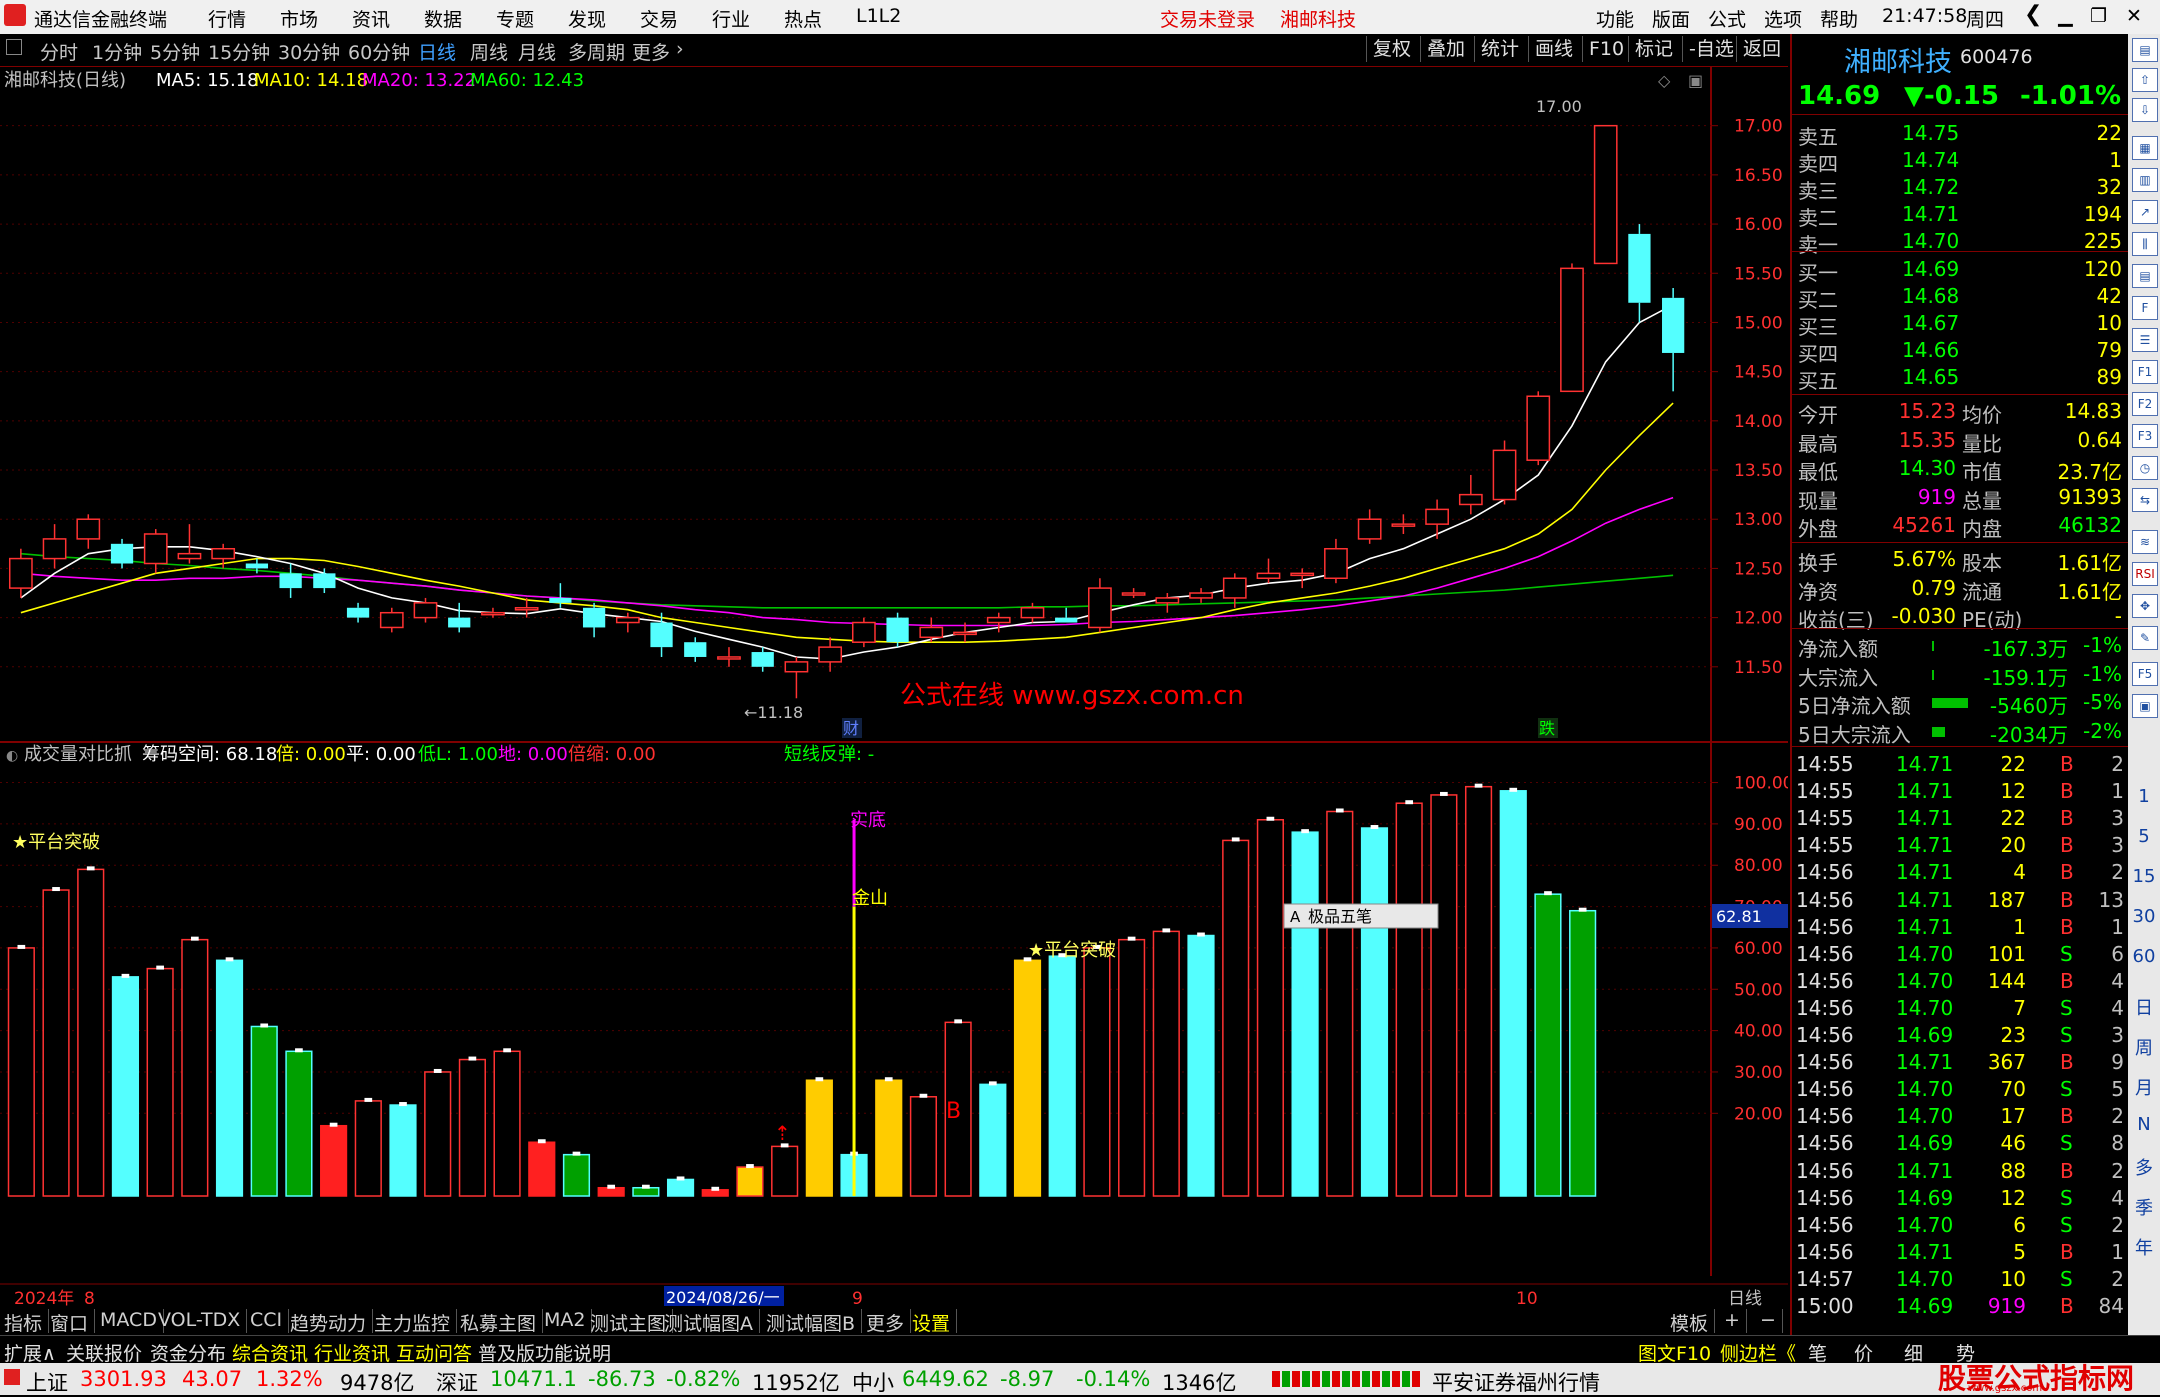 The width and height of the screenshot is (2160, 1397). Describe the element at coordinates (680, 49) in the screenshot. I see `chevron-right-icon: ›` at that location.